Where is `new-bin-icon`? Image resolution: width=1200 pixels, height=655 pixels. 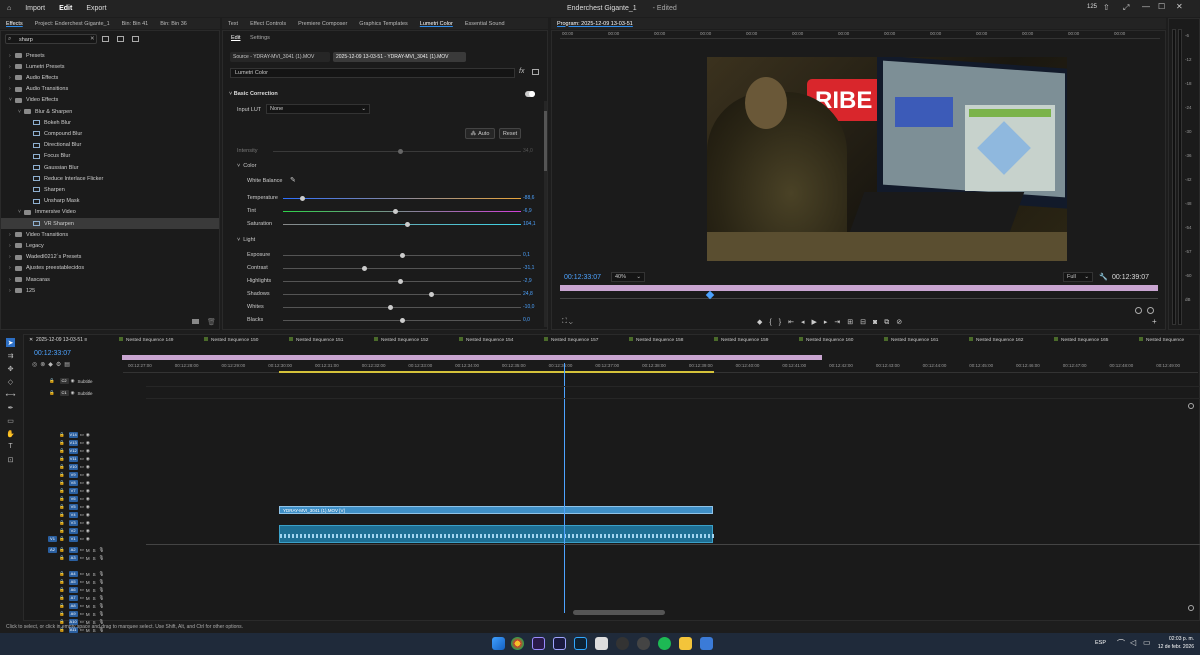 new-bin-icon is located at coordinates (195, 321).